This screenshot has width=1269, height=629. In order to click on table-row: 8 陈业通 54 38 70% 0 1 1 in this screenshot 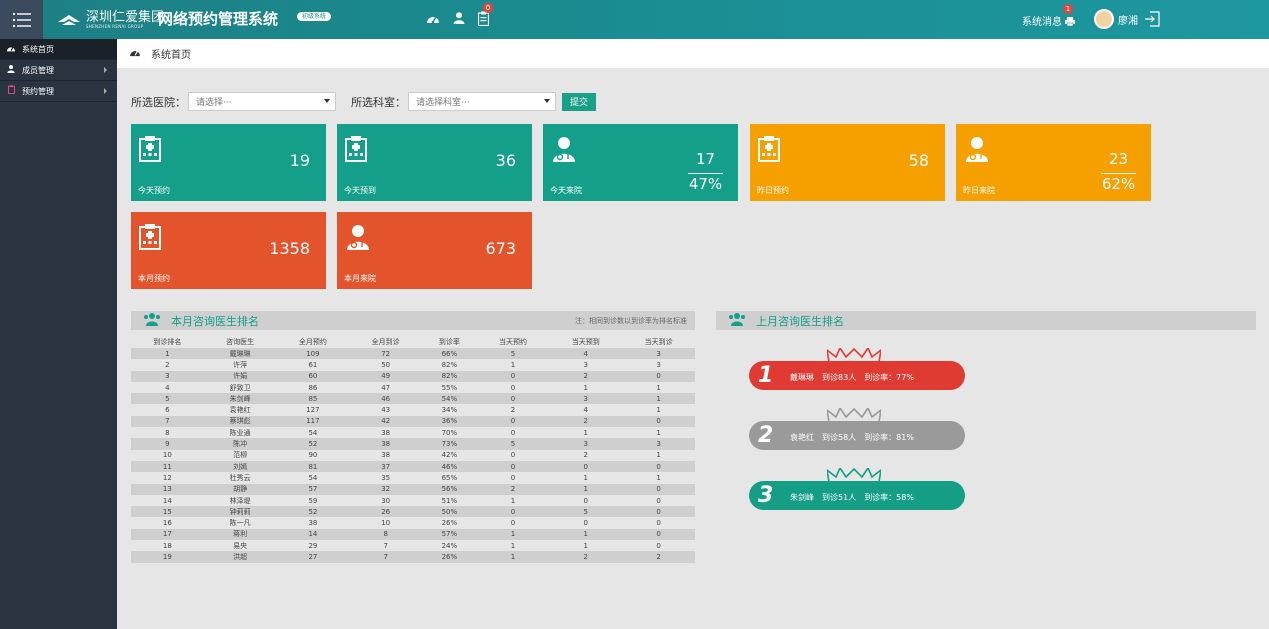, I will do `click(413, 433)`.